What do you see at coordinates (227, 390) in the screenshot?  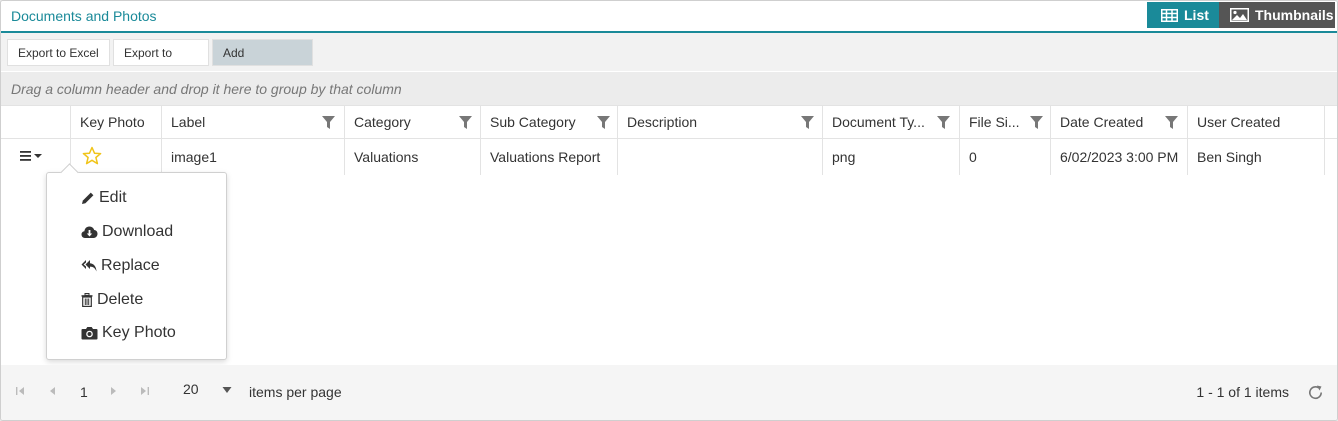 I see `chevron-down-icon` at bounding box center [227, 390].